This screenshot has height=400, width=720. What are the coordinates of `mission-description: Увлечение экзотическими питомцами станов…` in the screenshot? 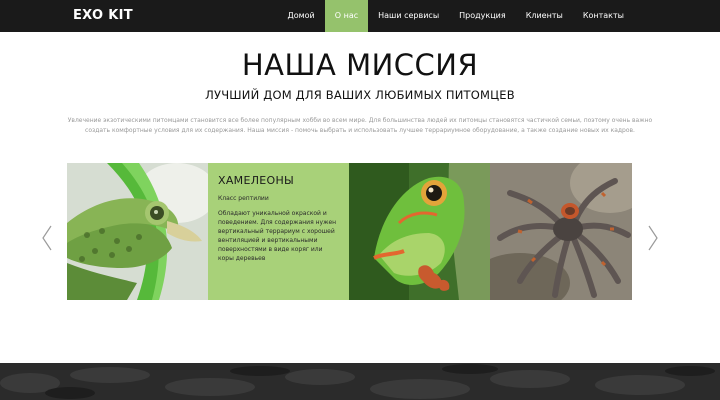 It's located at (360, 125).